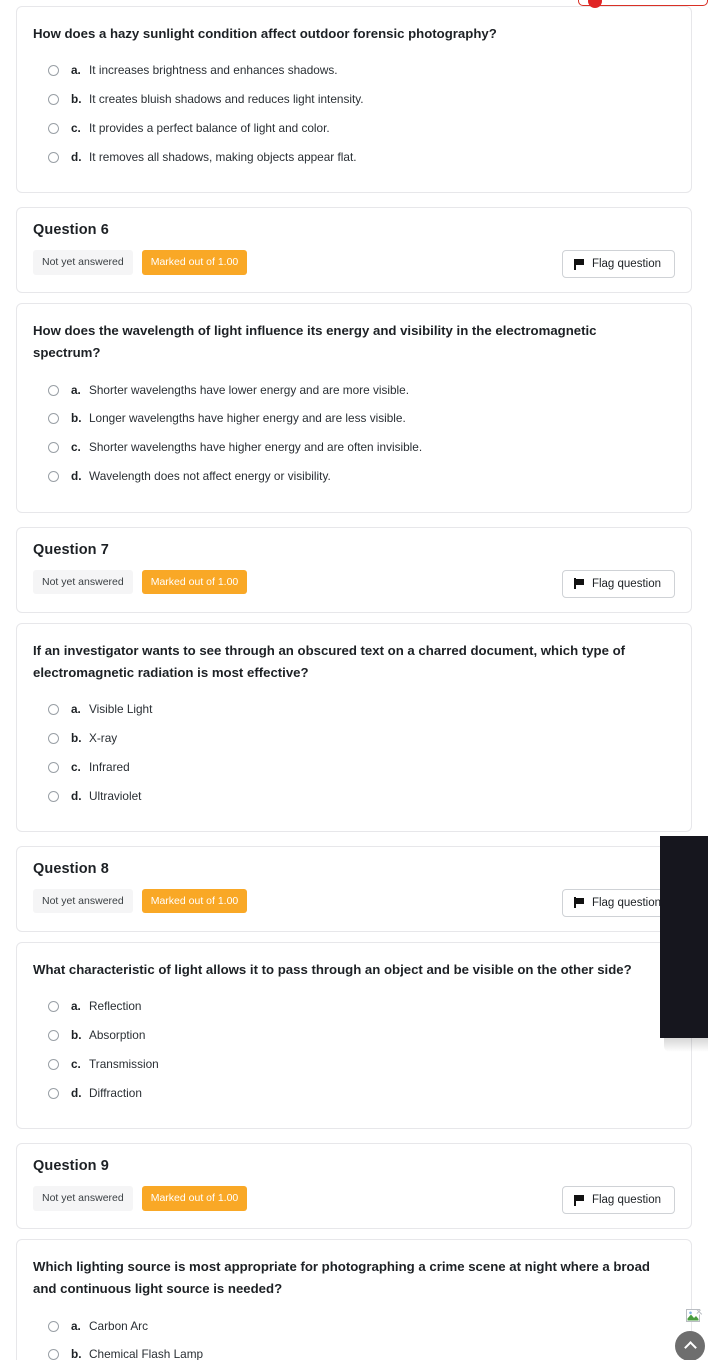  I want to click on answer-option: b. Chemical Flash Lamp, so click(355, 1350).